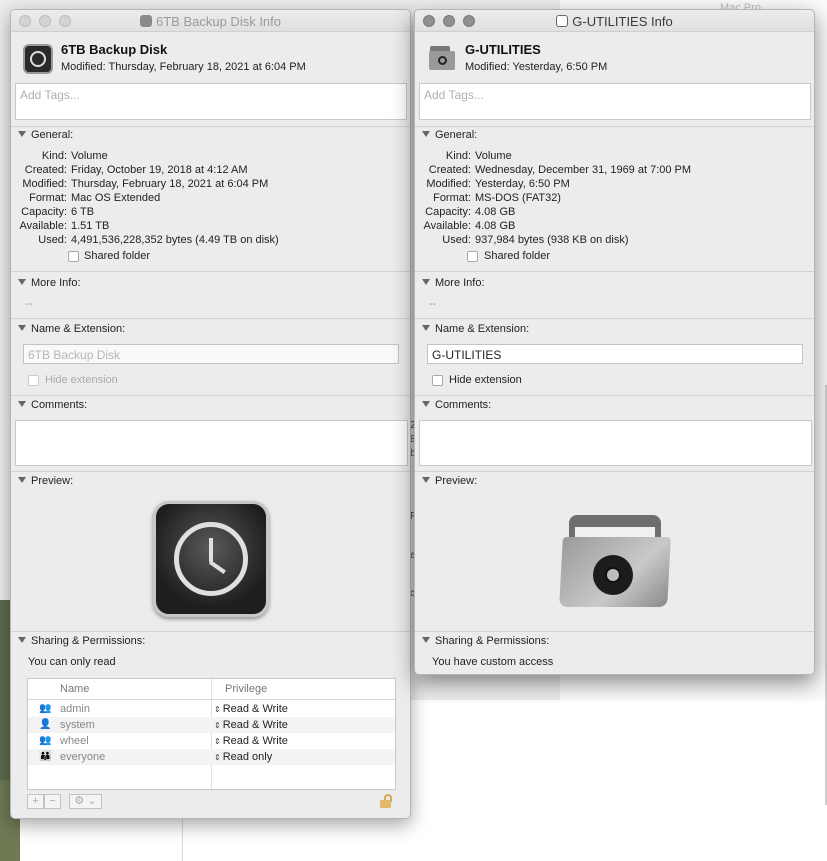 Image resolution: width=827 pixels, height=861 pixels. Describe the element at coordinates (85, 801) in the screenshot. I see `action-menu-button: ⚙ ⌄` at that location.